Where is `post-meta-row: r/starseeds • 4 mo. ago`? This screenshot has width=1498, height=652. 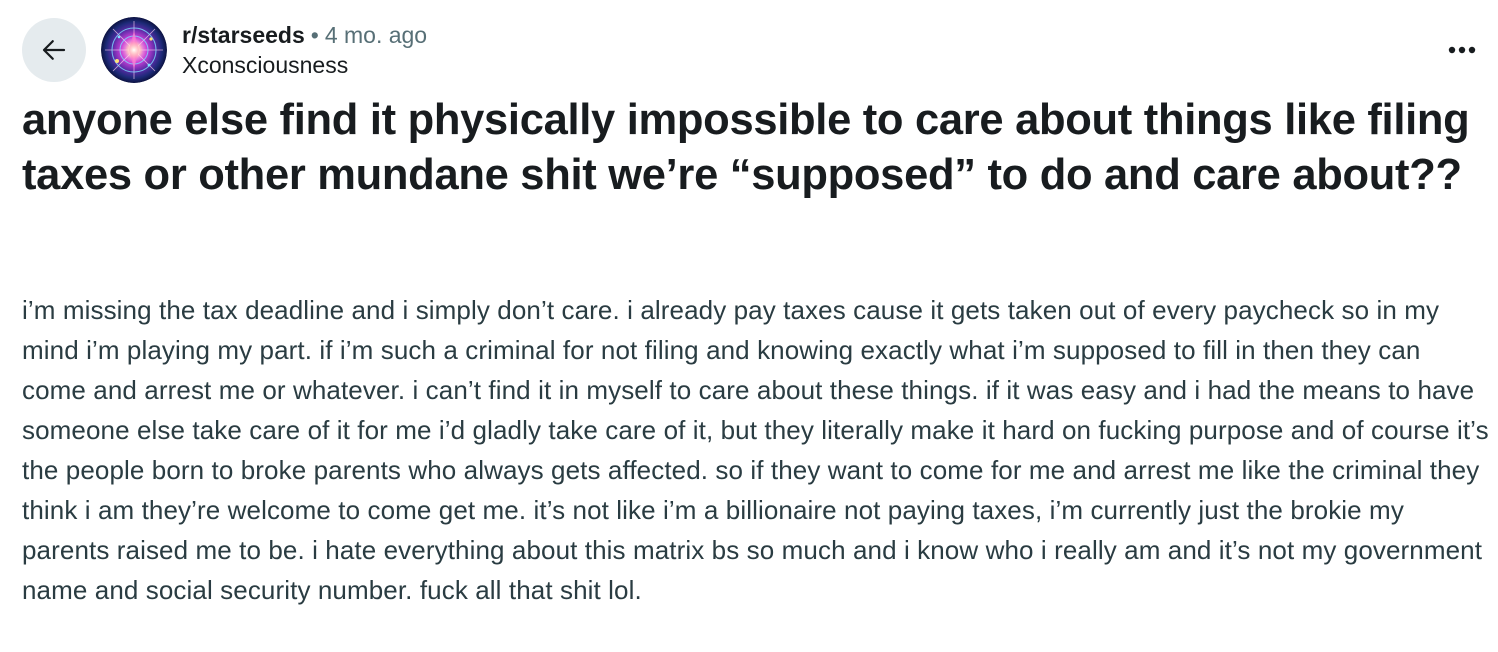 post-meta-row: r/starseeds • 4 mo. ago is located at coordinates (304, 35).